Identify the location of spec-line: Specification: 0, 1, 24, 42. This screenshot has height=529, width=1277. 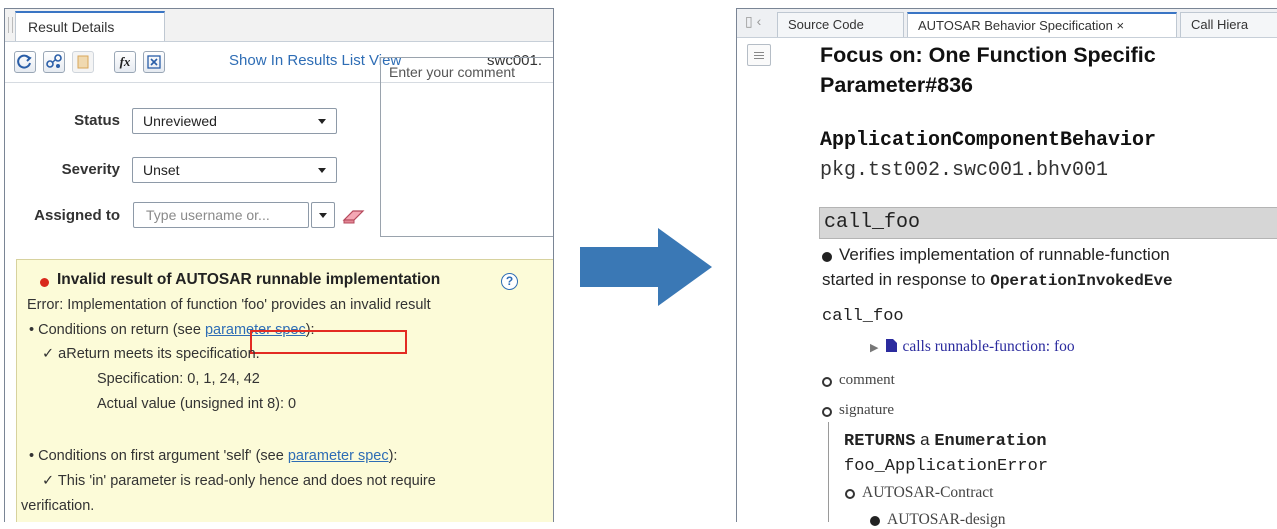
(178, 379).